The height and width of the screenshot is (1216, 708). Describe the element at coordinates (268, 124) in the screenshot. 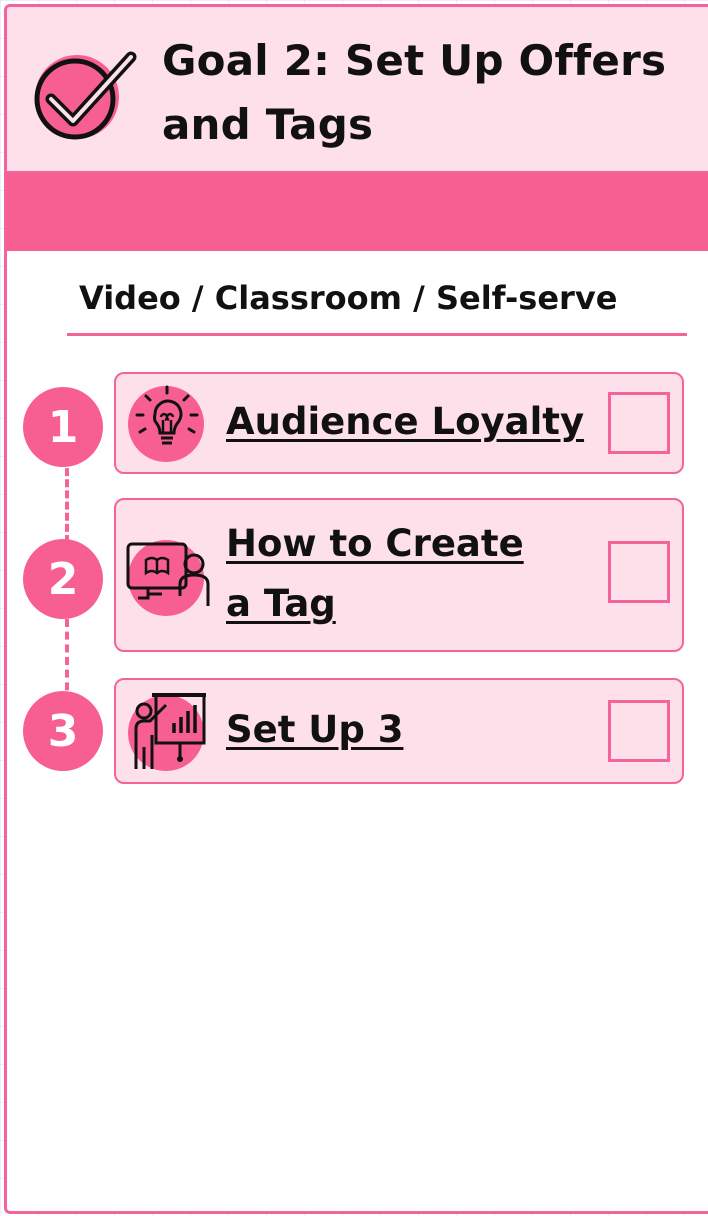

I see `title-line-2: and Tags` at that location.